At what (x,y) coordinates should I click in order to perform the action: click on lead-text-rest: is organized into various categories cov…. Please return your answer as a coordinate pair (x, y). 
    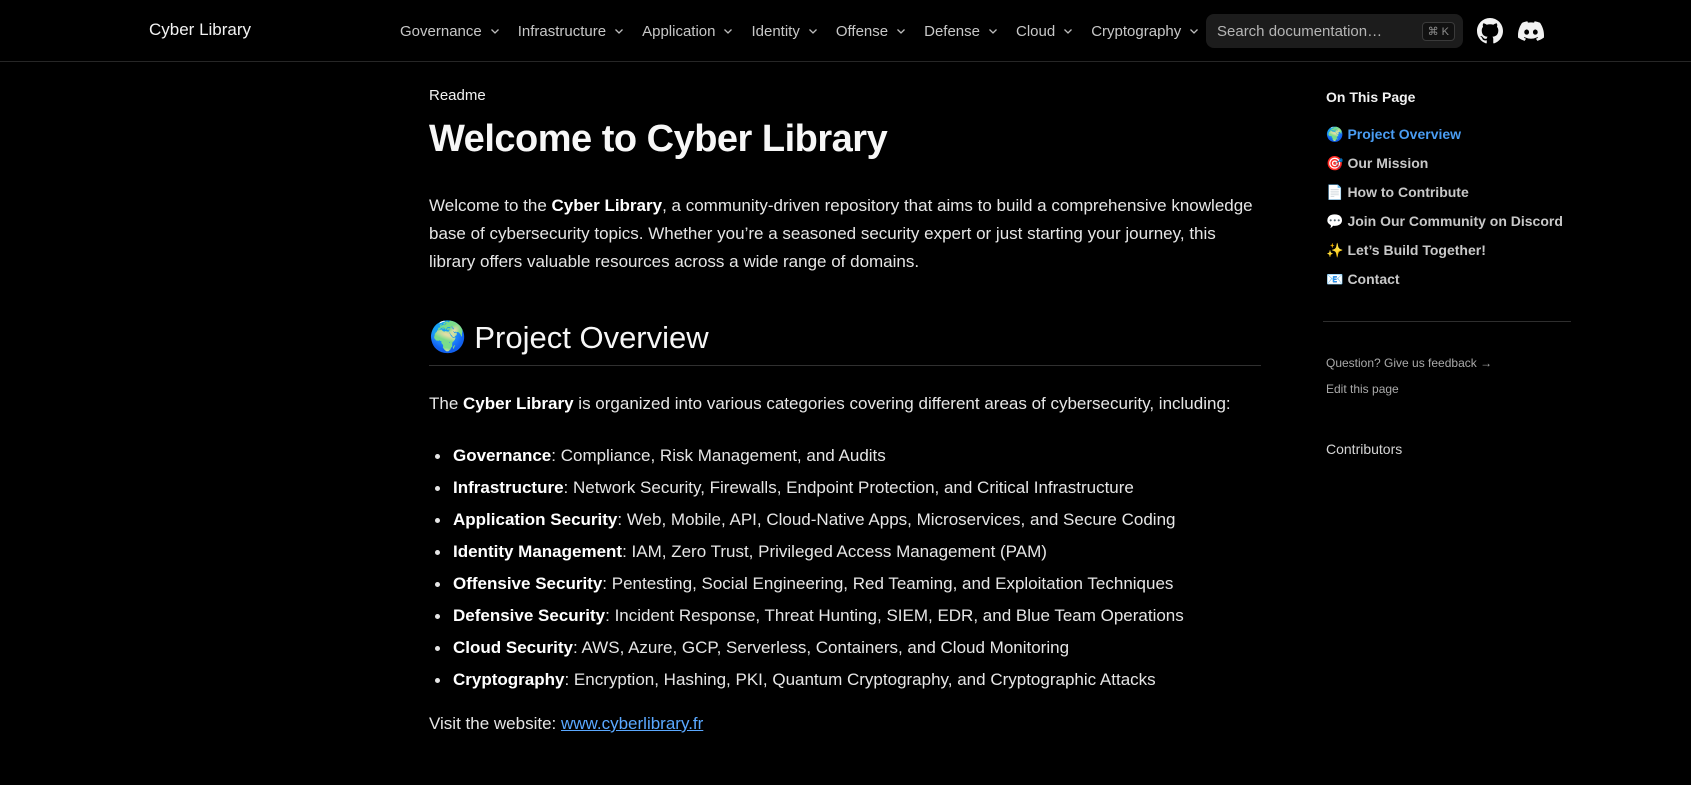
    Looking at the image, I should click on (902, 403).